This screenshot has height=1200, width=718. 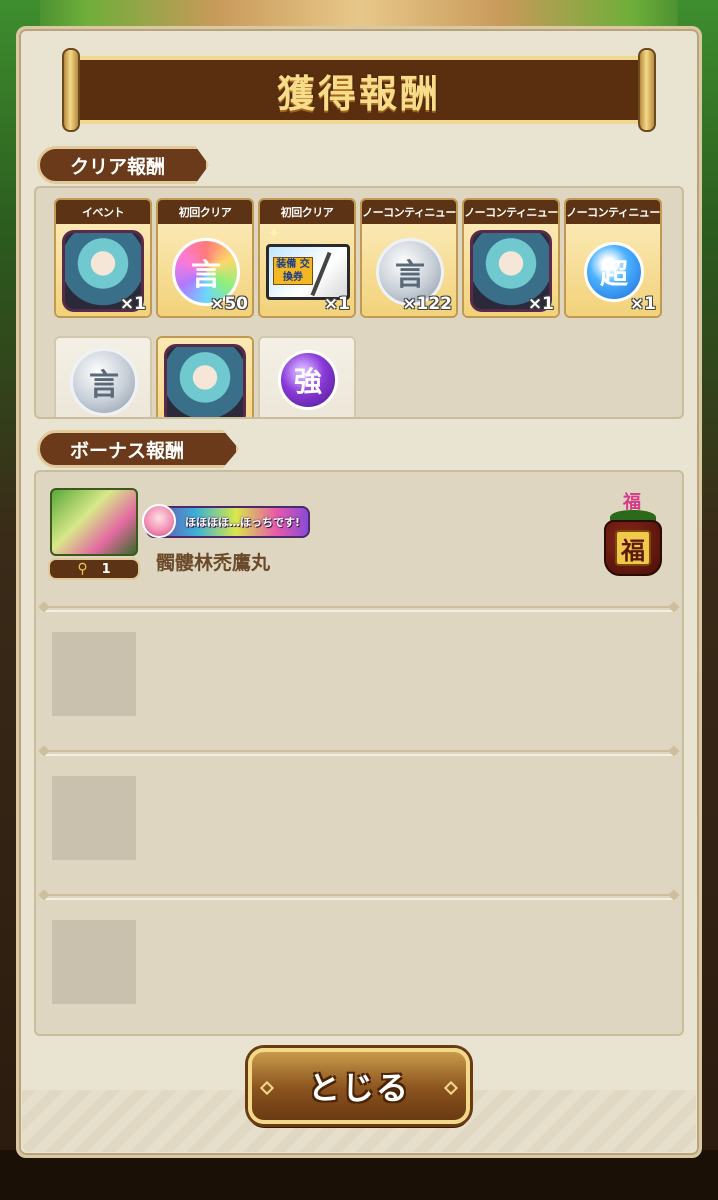 I want to click on clear-rewards-label: クリア報酬, so click(x=118, y=166).